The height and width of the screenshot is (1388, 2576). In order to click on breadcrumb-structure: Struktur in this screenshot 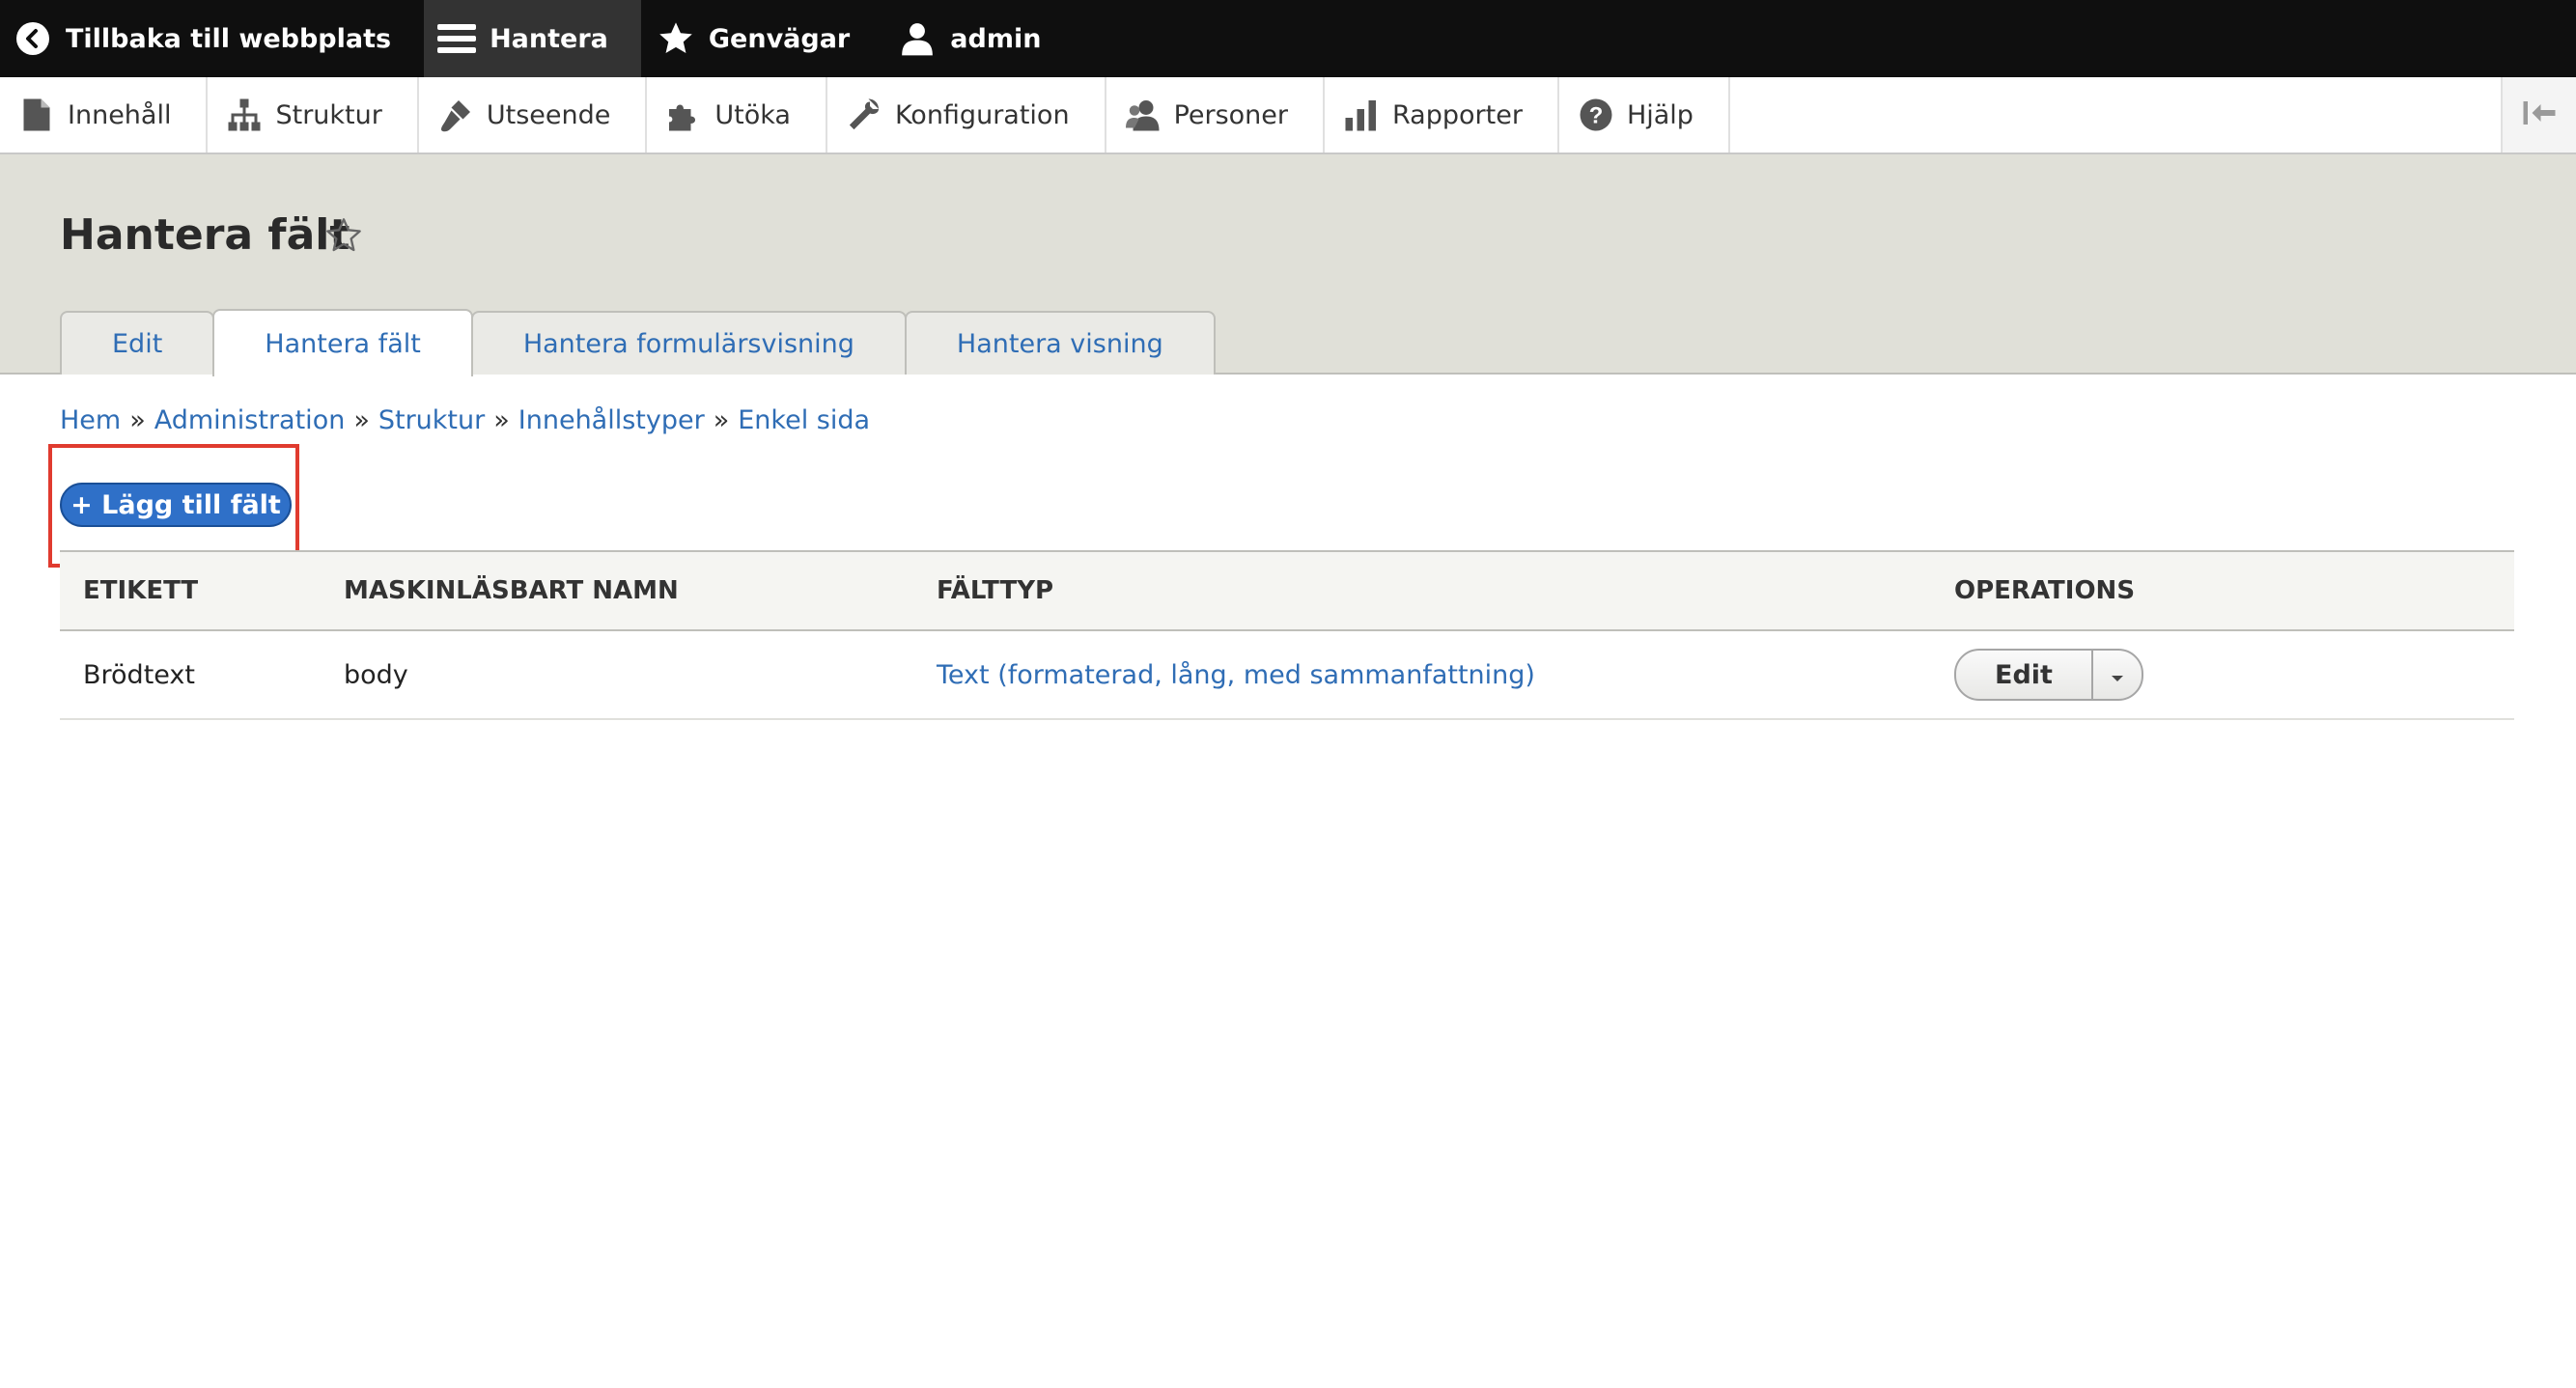, I will do `click(432, 420)`.